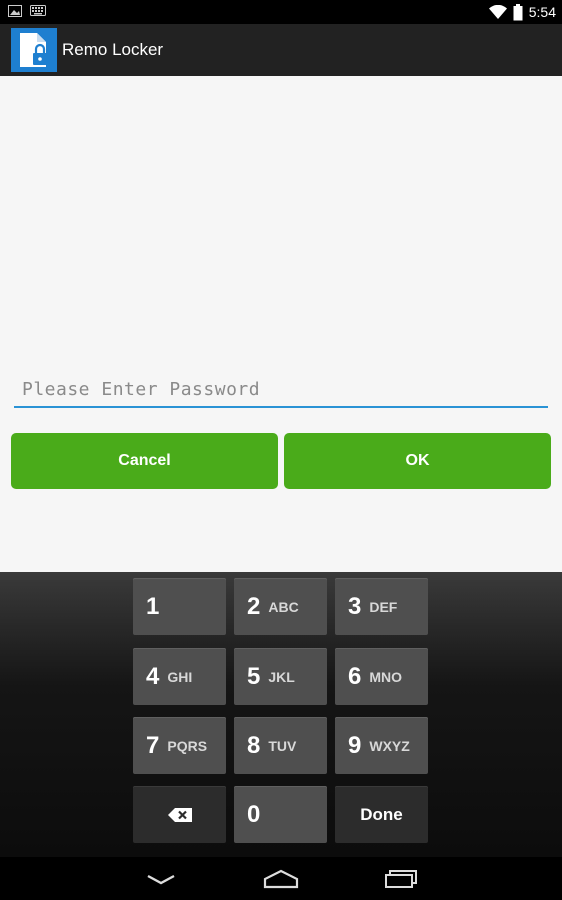 Image resolution: width=562 pixels, height=900 pixels. What do you see at coordinates (34, 50) in the screenshot?
I see `lock-document-icon` at bounding box center [34, 50].